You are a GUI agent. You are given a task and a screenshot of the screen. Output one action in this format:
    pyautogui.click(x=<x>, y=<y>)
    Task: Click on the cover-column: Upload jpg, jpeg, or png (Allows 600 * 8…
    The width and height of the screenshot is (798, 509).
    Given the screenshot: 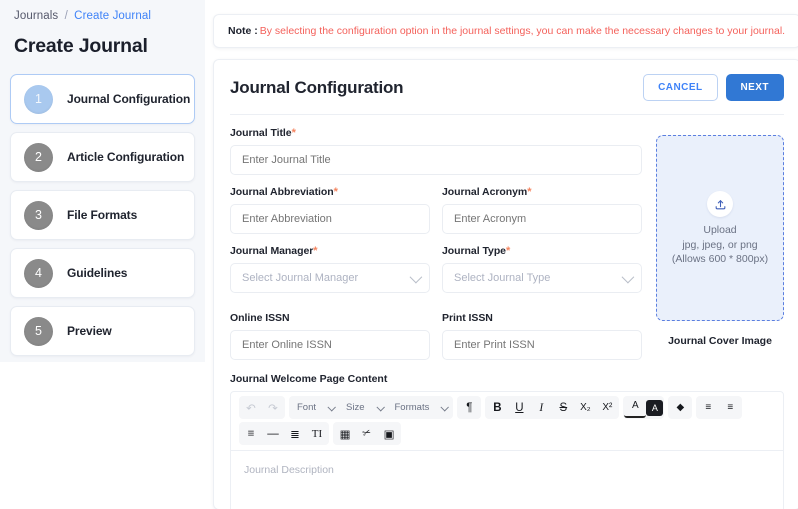 What is the action you would take?
    pyautogui.click(x=720, y=249)
    